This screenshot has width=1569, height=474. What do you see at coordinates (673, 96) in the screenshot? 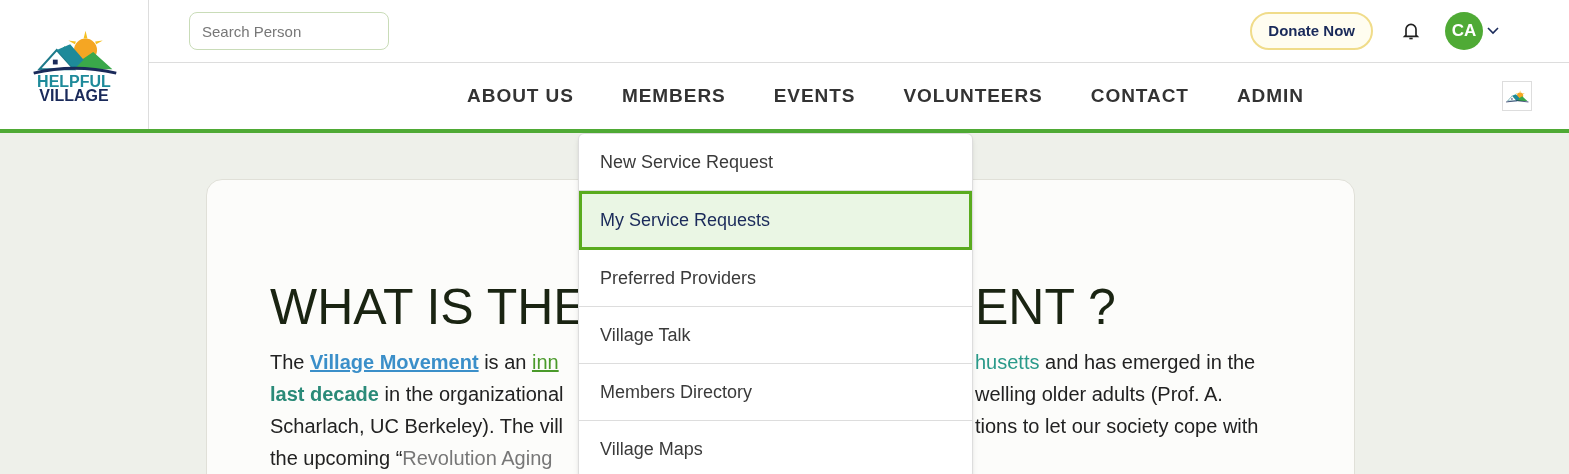
I see `nav-link: MEMBERS` at bounding box center [673, 96].